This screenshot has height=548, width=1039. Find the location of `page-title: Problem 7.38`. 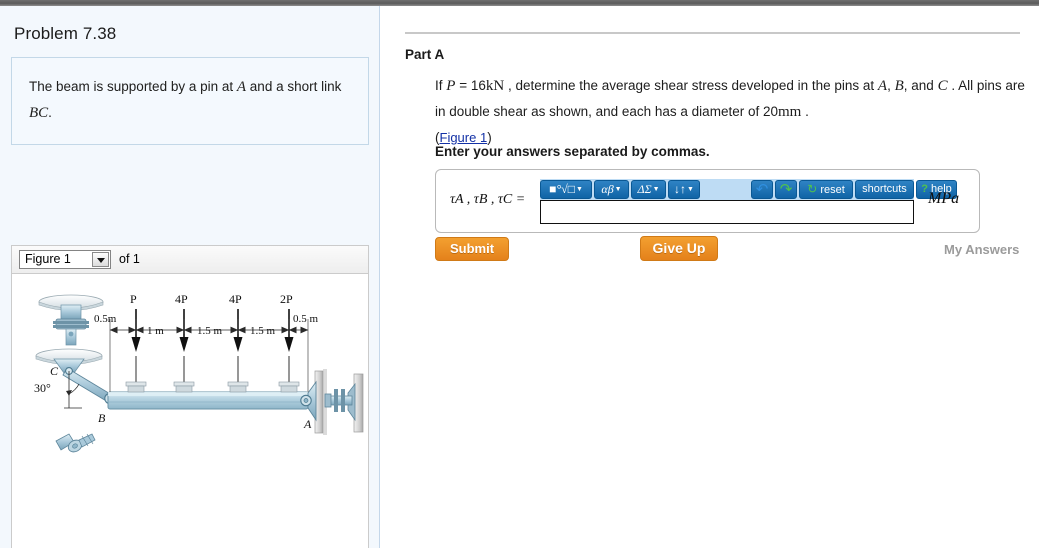

page-title: Problem 7.38 is located at coordinates (65, 33).